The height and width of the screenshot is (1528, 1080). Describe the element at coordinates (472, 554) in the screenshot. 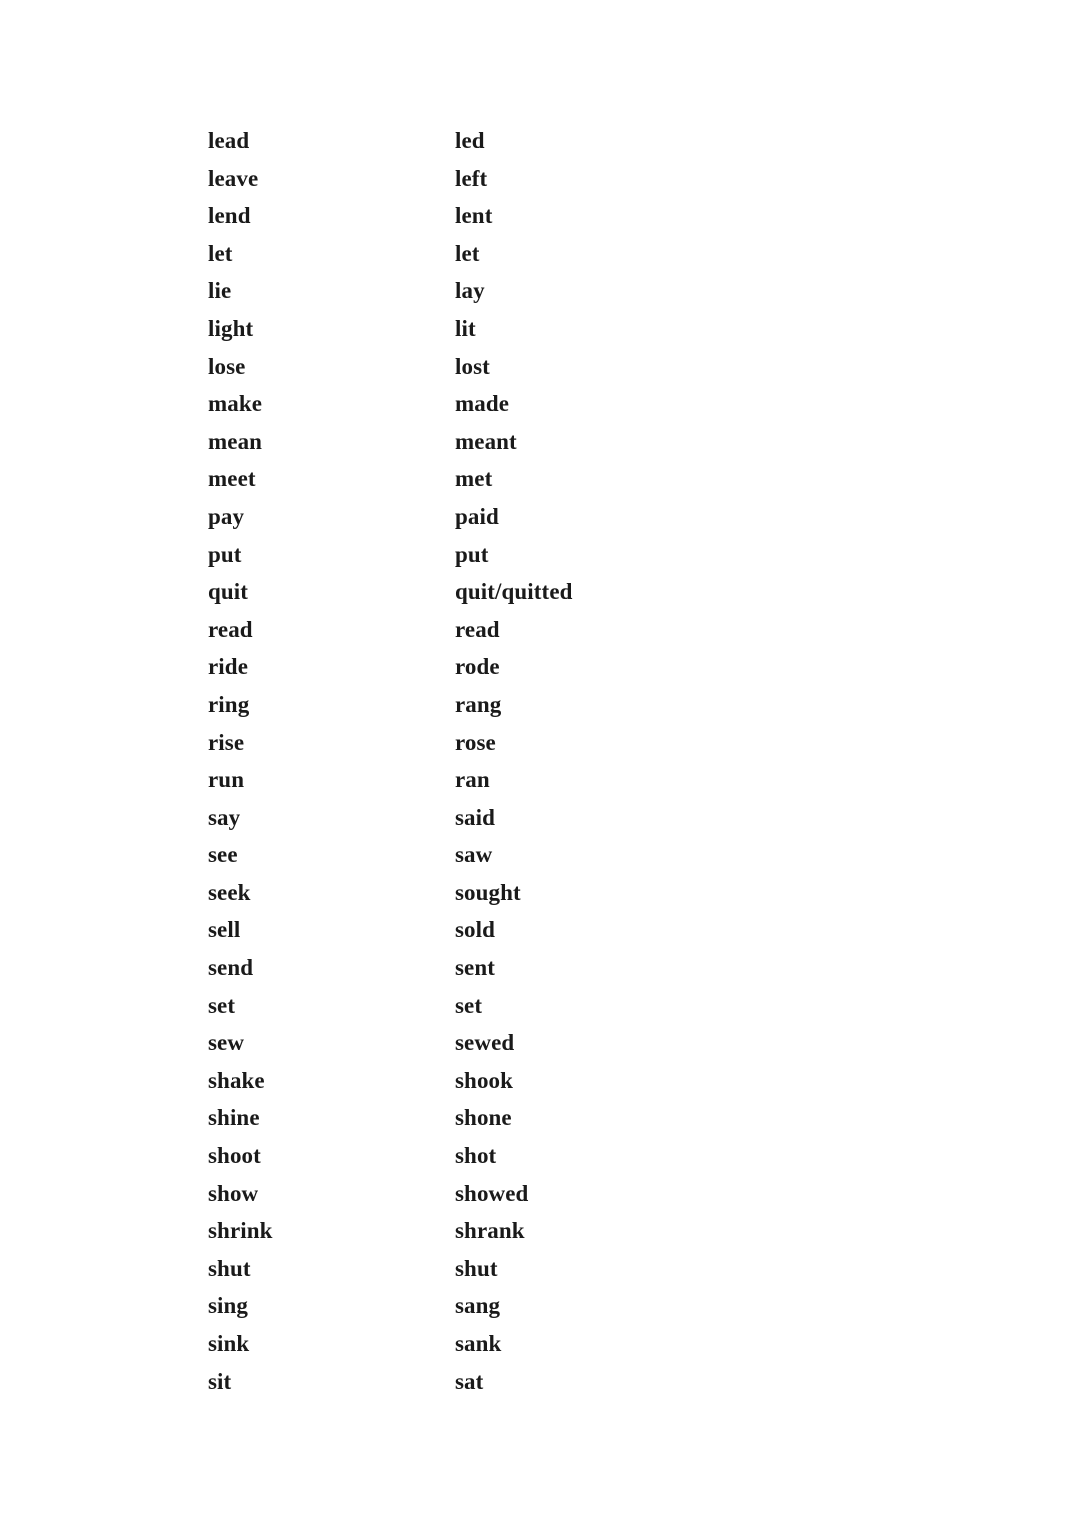

I see `verb-past-simple: put` at that location.